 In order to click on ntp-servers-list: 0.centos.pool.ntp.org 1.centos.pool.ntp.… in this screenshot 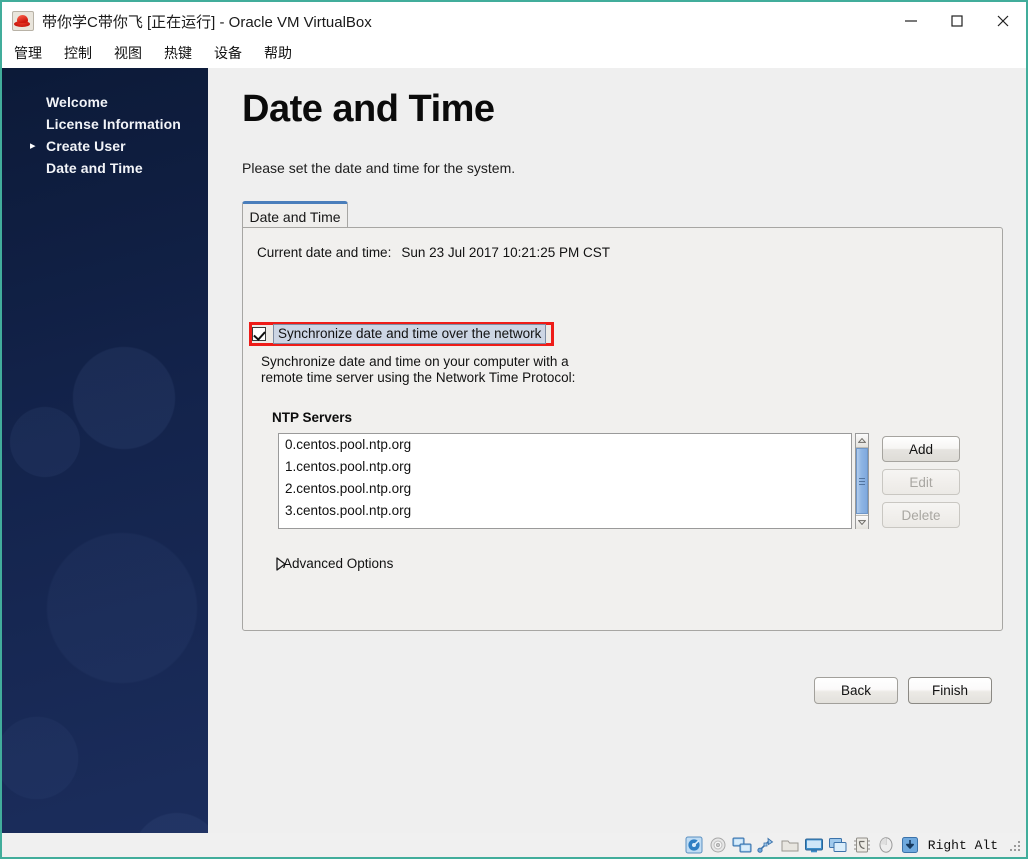, I will do `click(565, 481)`.